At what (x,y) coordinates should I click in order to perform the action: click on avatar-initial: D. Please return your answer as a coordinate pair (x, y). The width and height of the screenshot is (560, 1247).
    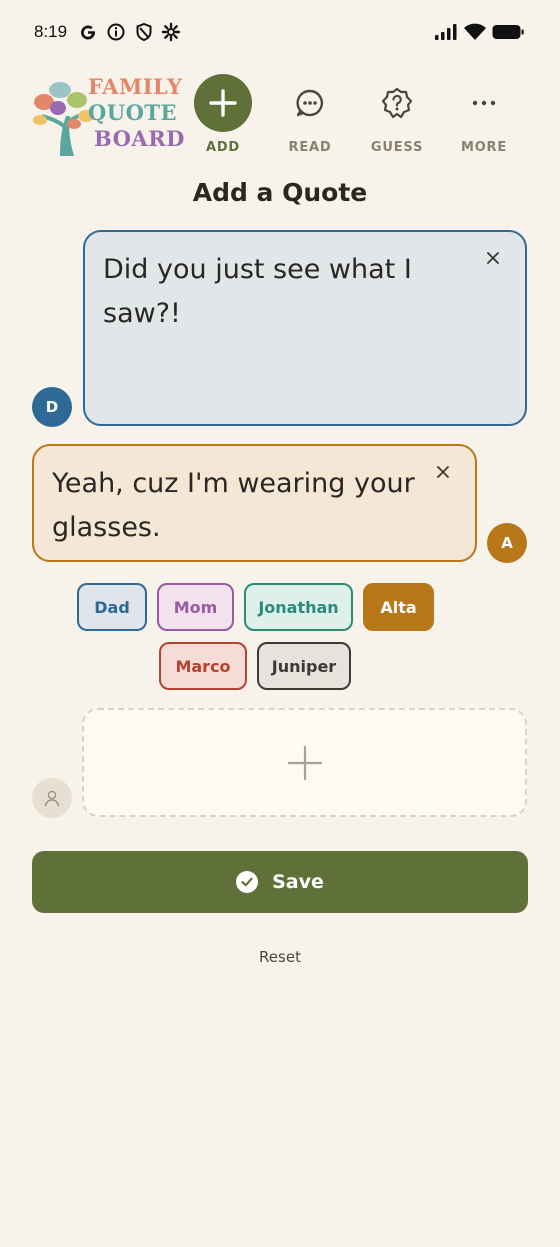
    Looking at the image, I should click on (52, 407).